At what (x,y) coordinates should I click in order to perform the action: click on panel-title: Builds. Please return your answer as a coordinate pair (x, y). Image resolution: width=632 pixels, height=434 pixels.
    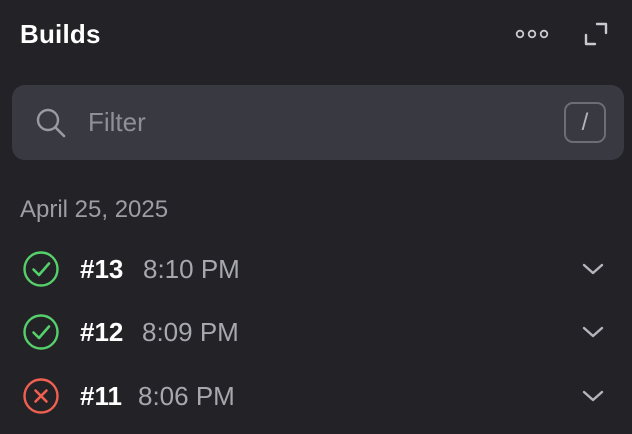
    Looking at the image, I should click on (60, 34).